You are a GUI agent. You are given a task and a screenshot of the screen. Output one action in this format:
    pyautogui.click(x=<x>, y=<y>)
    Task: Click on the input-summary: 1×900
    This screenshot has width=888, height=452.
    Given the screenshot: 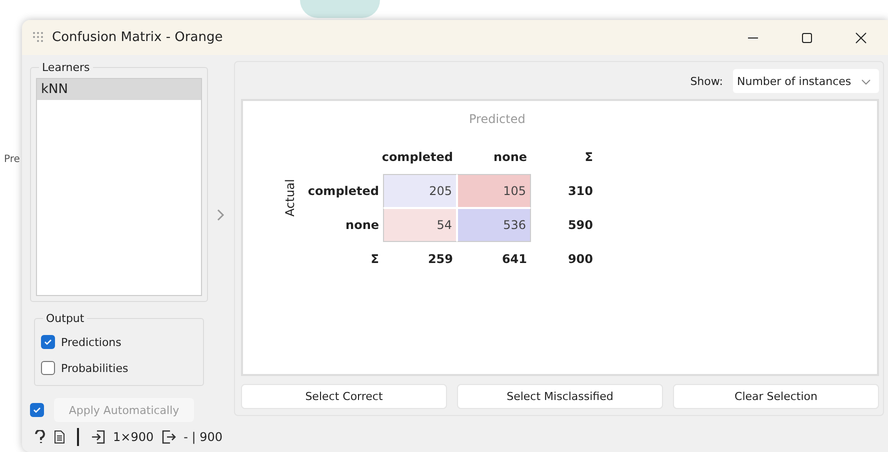 What is the action you would take?
    pyautogui.click(x=133, y=437)
    